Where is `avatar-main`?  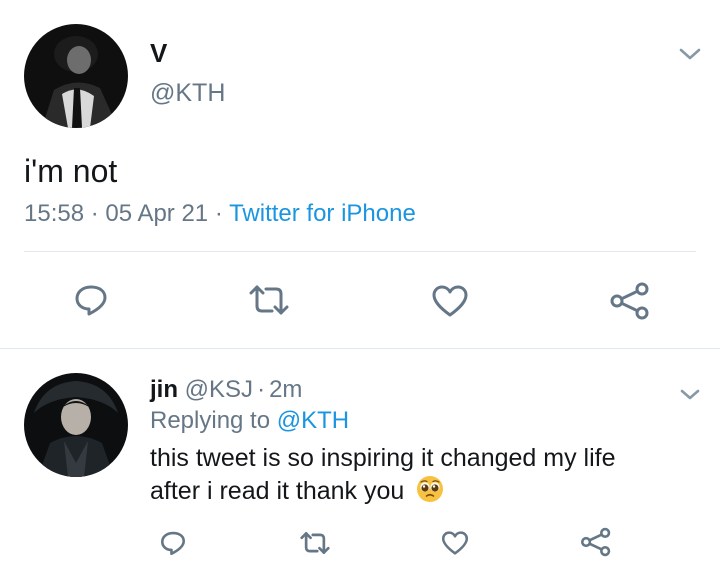 avatar-main is located at coordinates (76, 76).